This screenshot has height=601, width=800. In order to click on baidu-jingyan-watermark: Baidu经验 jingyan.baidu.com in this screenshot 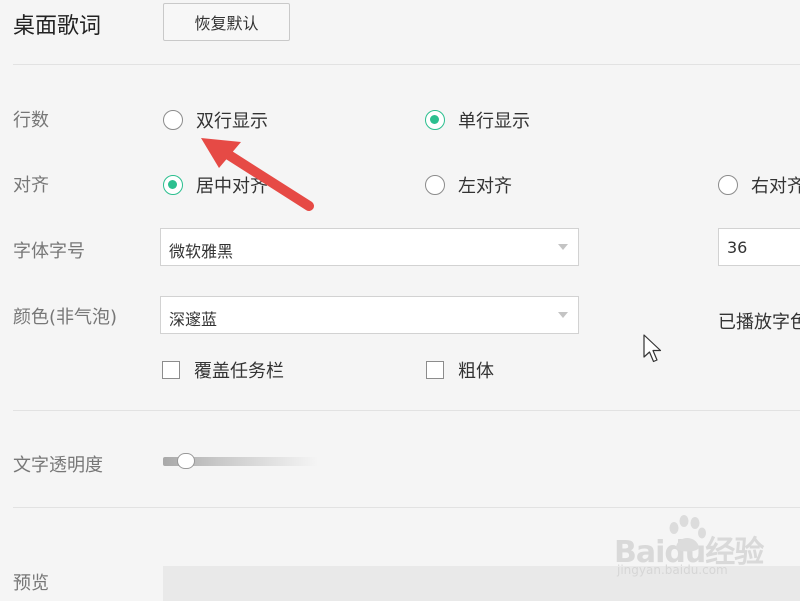, I will do `click(692, 548)`.